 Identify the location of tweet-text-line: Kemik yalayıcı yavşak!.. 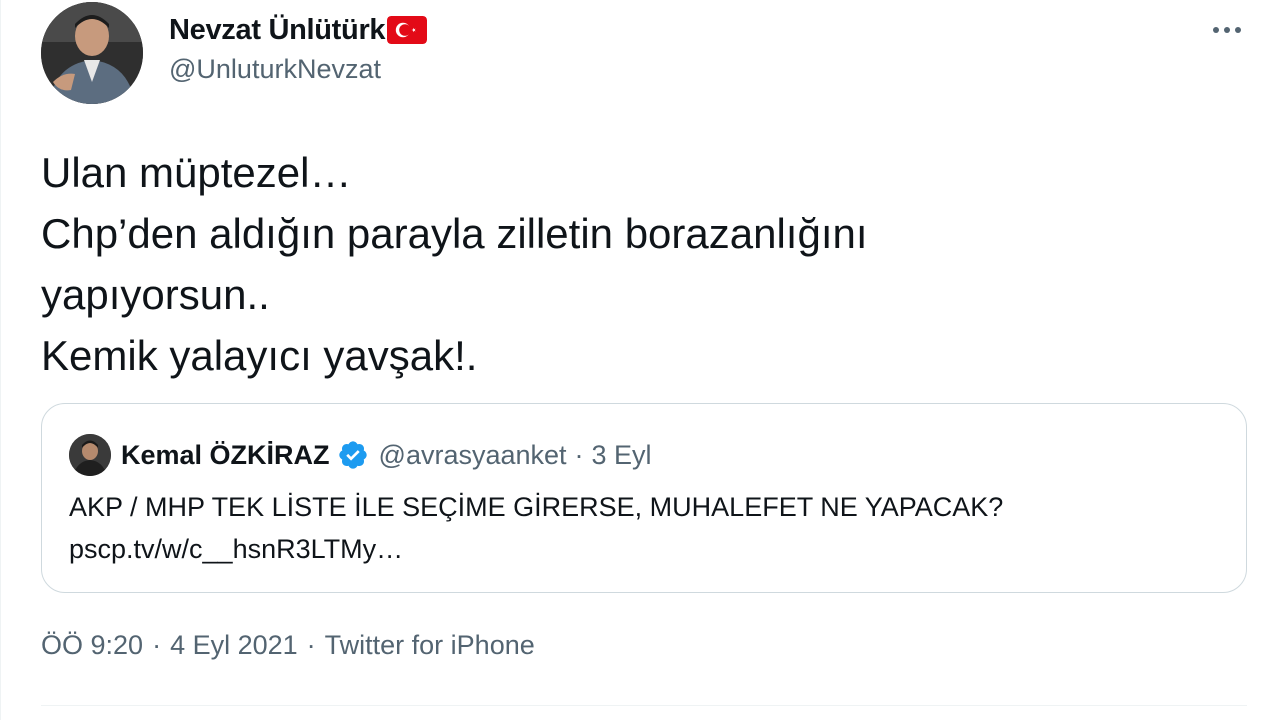
(259, 355).